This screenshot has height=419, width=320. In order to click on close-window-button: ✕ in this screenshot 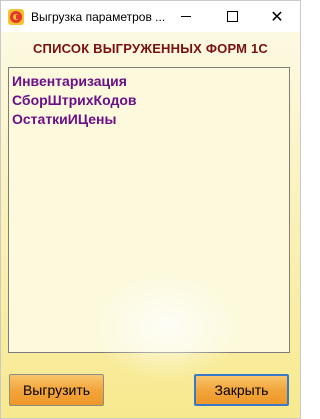, I will do `click(277, 16)`.